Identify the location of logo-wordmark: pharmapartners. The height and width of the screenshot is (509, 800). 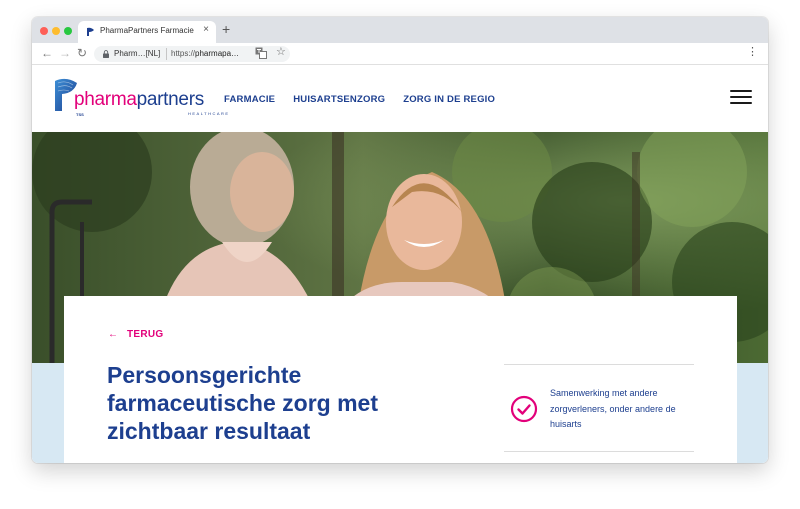
(139, 99).